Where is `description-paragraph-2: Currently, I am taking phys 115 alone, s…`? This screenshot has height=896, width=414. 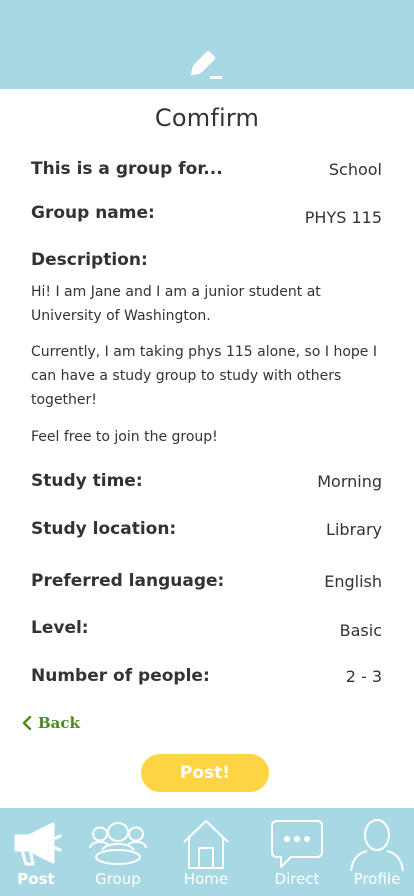 description-paragraph-2: Currently, I am taking phys 115 alone, s… is located at coordinates (204, 376).